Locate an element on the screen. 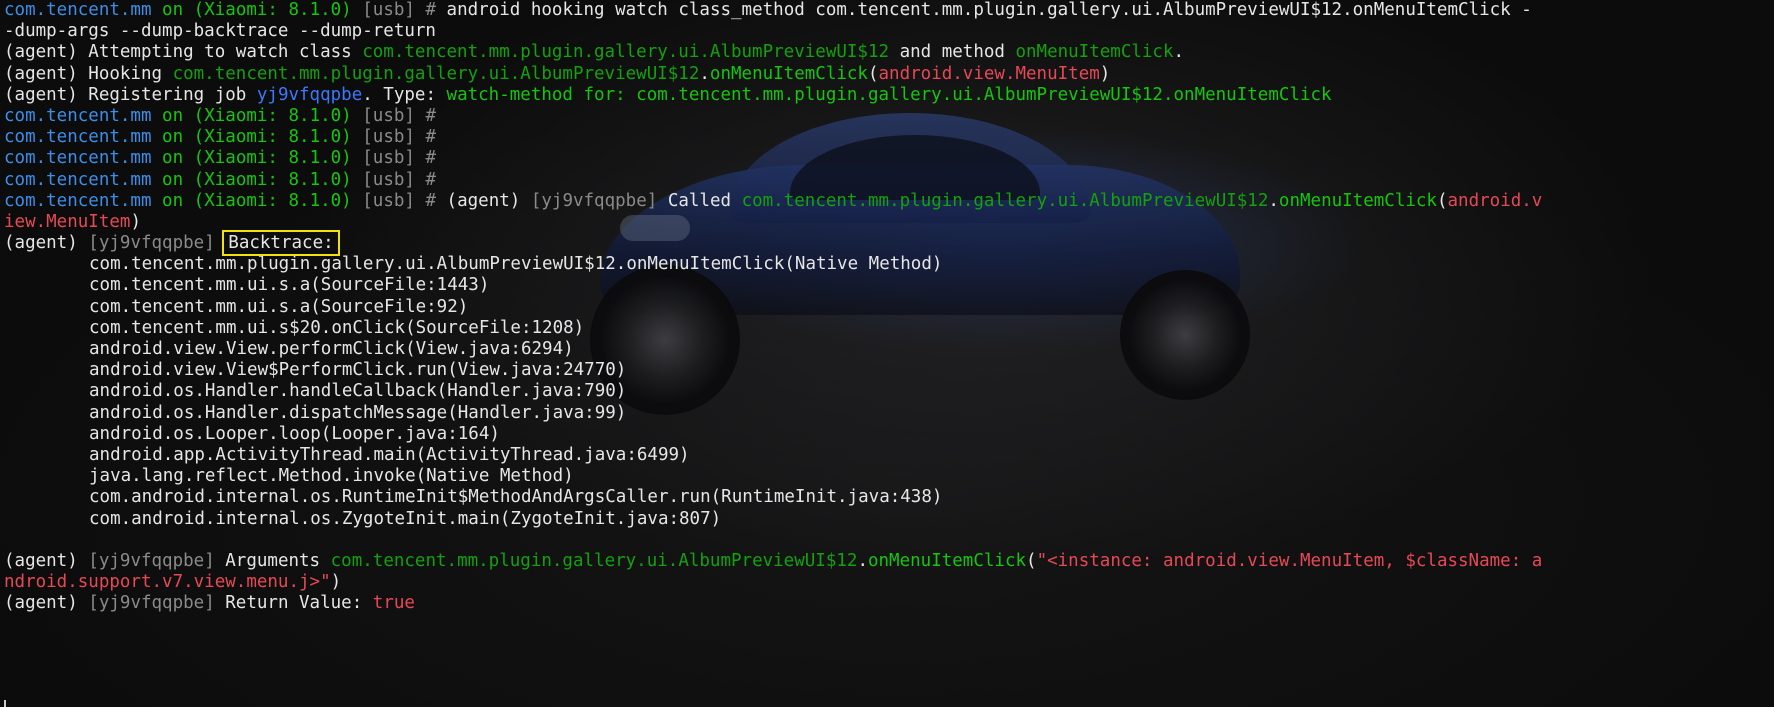  terminal-text-segment: android.v is located at coordinates (1495, 200).